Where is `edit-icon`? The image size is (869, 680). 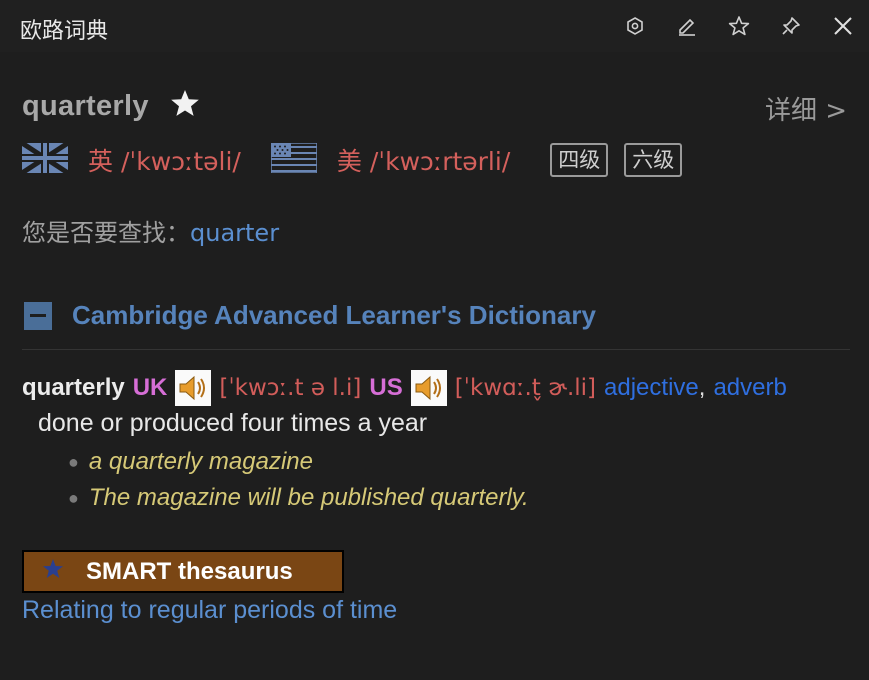 edit-icon is located at coordinates (687, 26).